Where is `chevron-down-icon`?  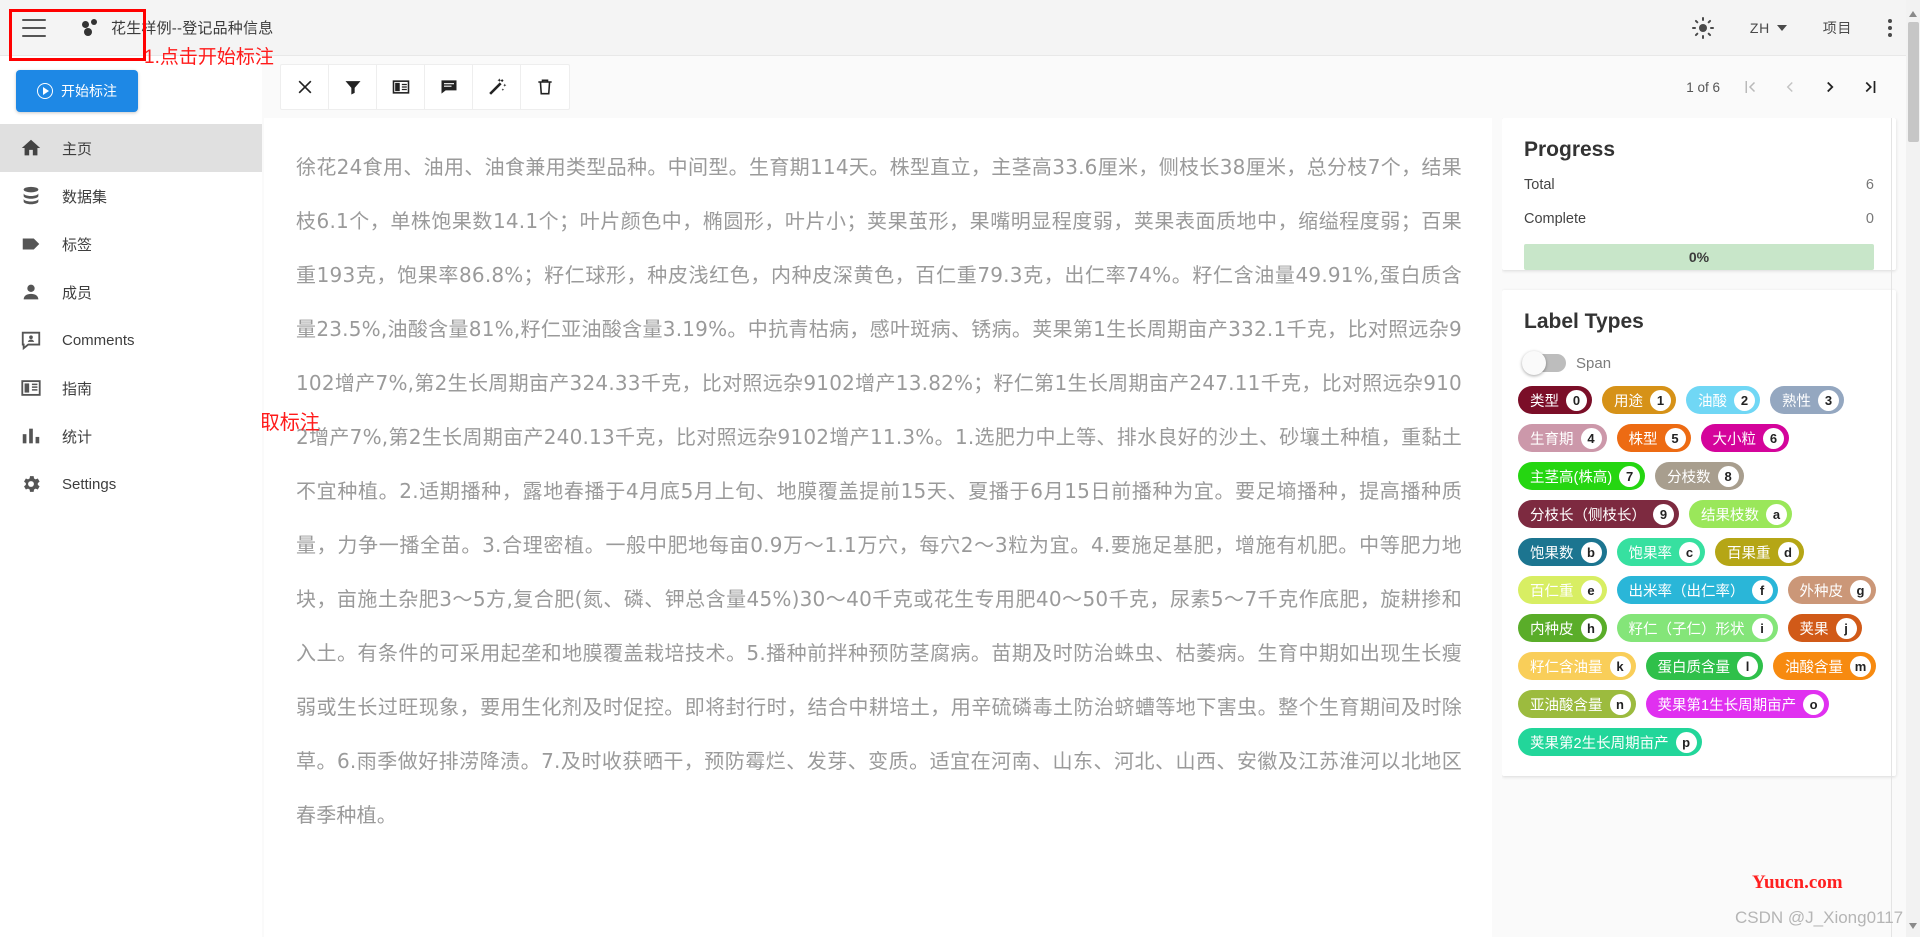 chevron-down-icon is located at coordinates (1781, 27).